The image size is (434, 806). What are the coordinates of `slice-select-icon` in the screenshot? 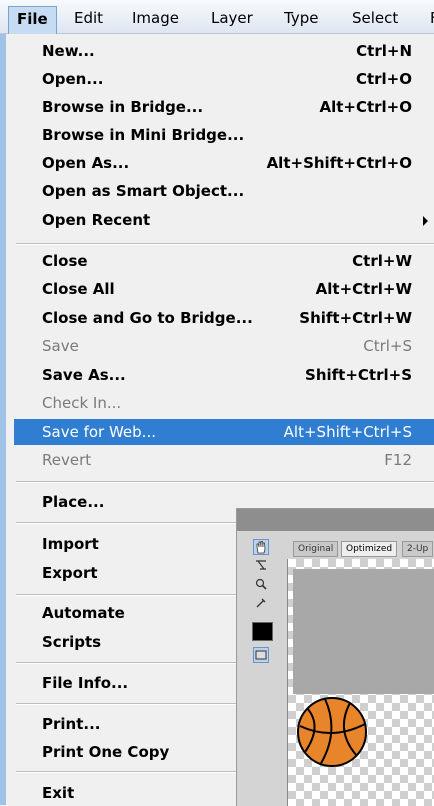 It's located at (261, 565).